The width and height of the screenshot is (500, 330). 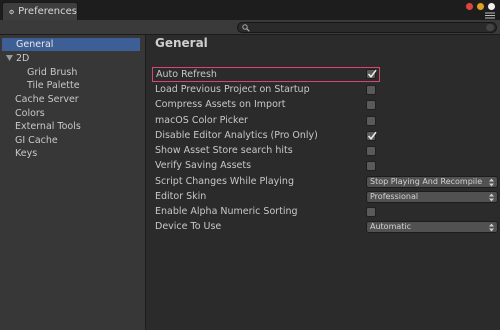 I want to click on sidebar-item-grid-brush: Grid Brush, so click(x=71, y=72).